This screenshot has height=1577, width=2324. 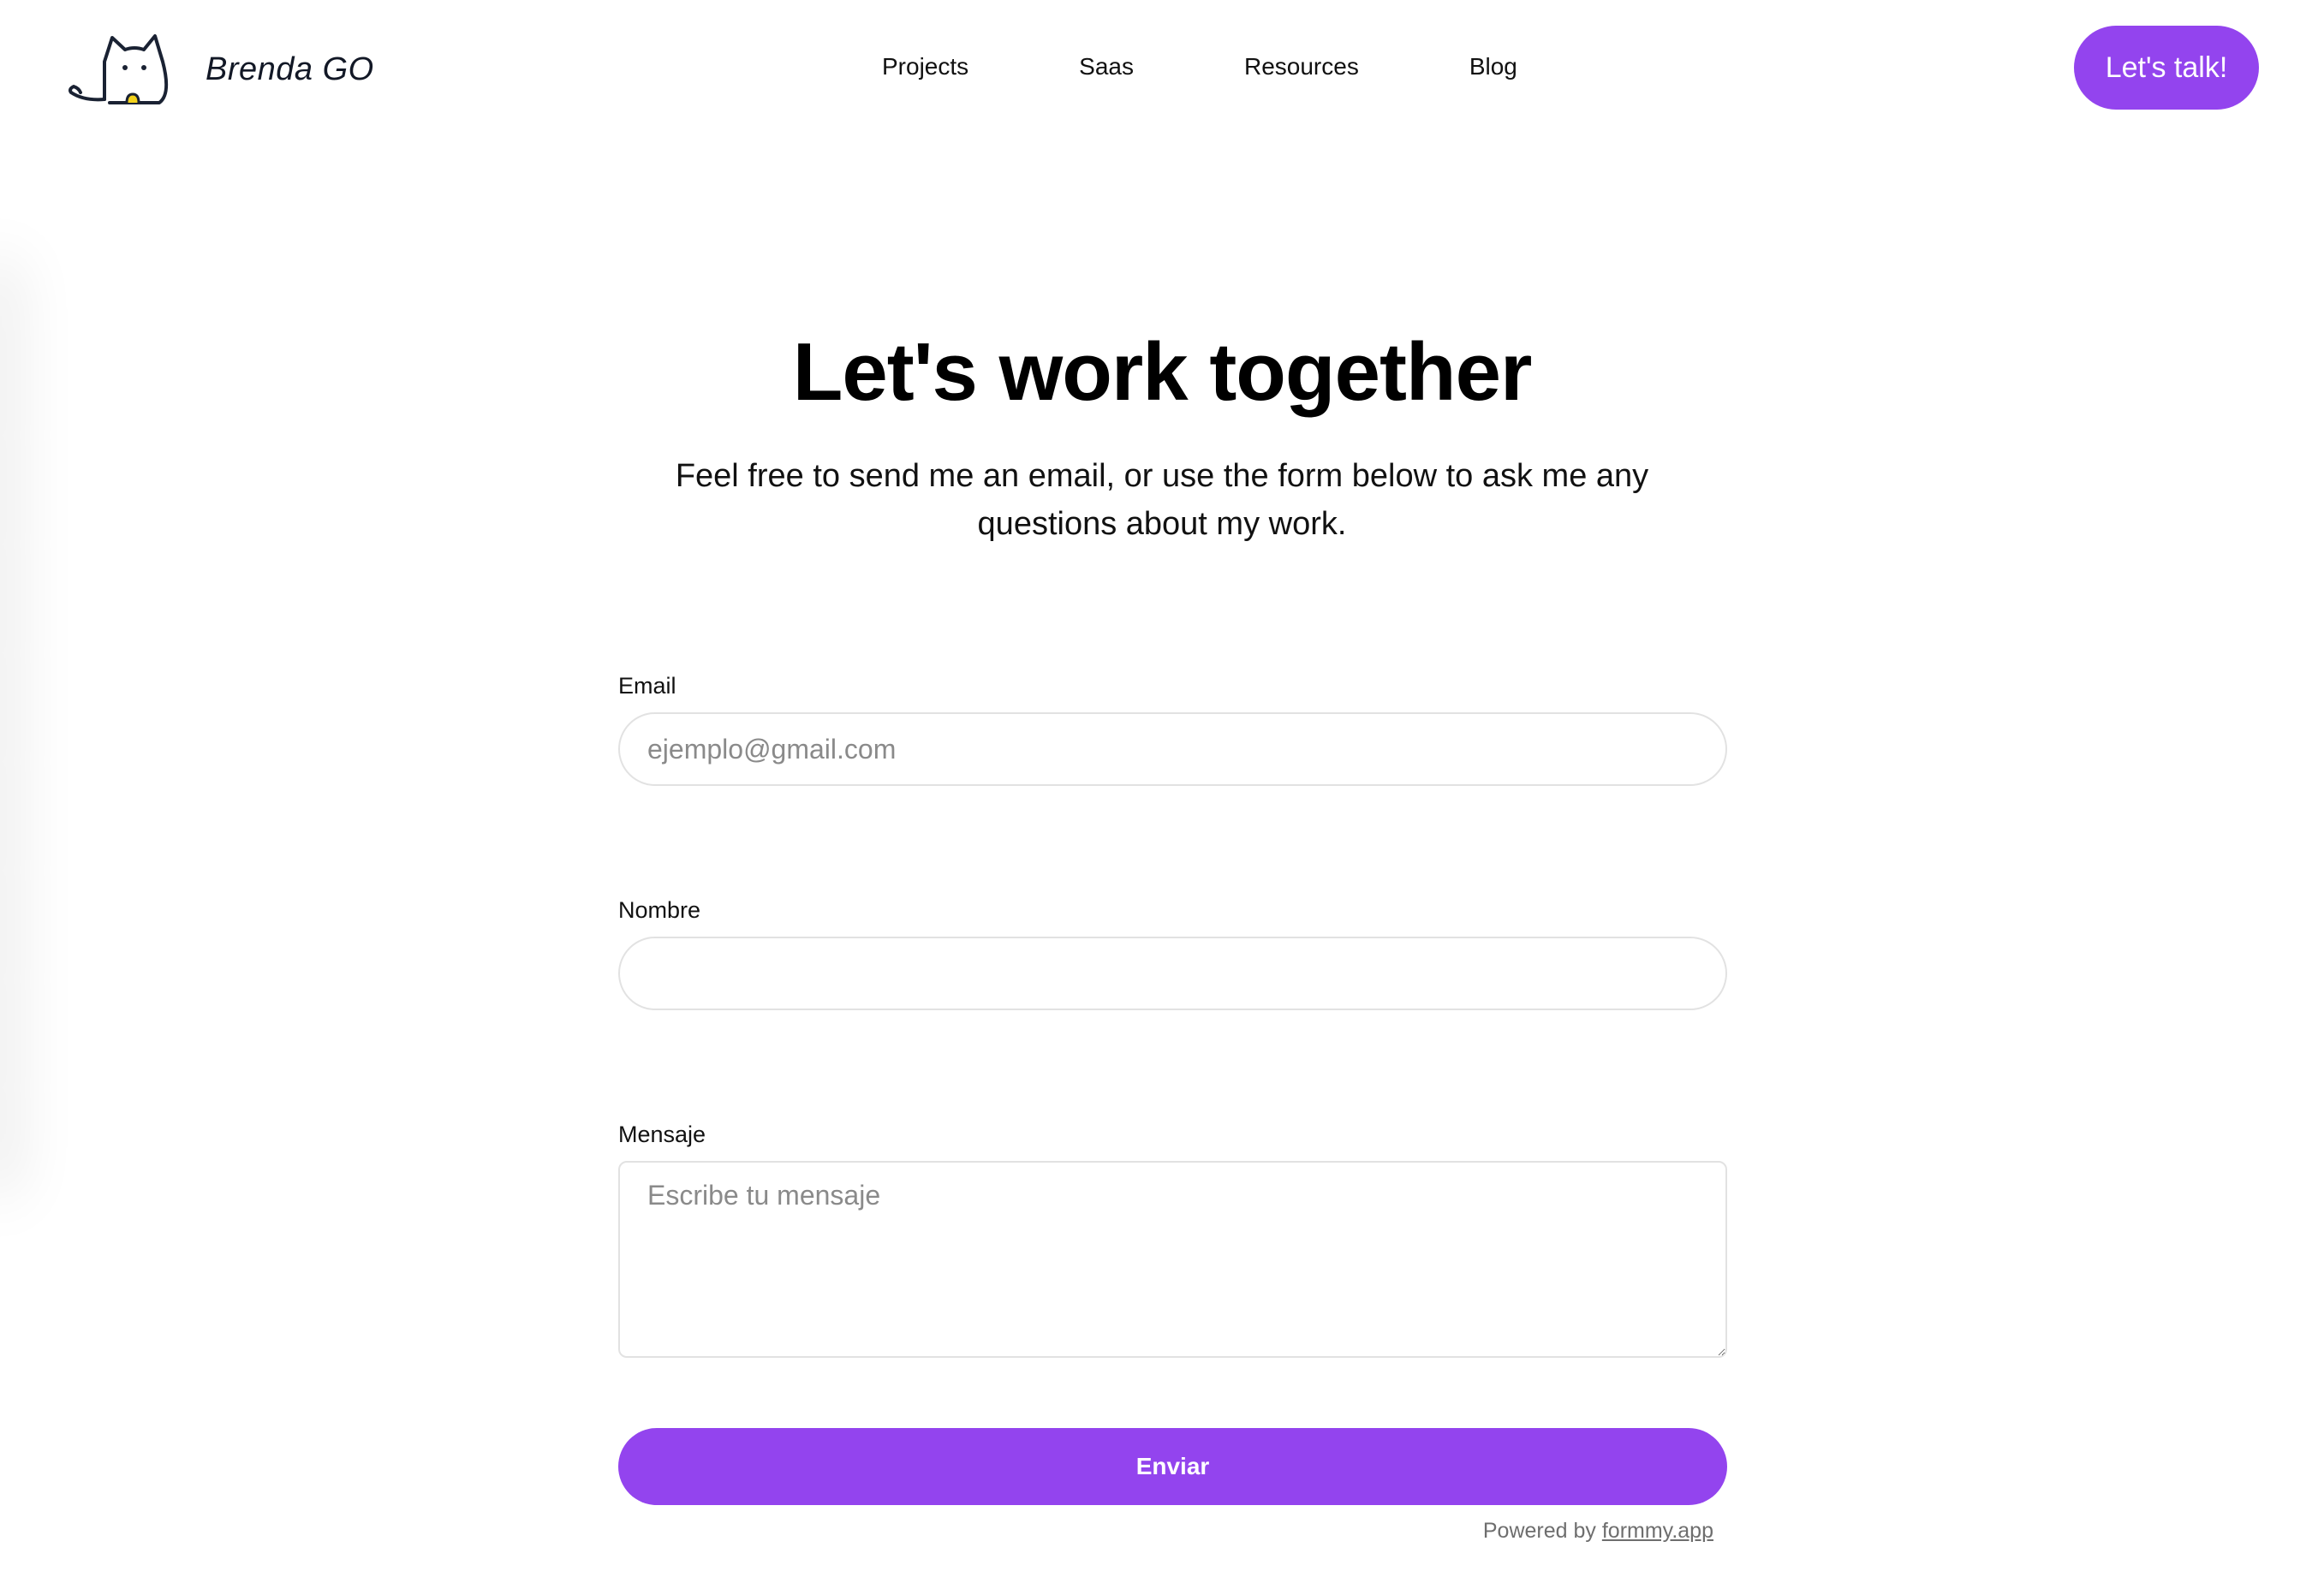 I want to click on nav-blog: Blog, so click(x=1493, y=67).